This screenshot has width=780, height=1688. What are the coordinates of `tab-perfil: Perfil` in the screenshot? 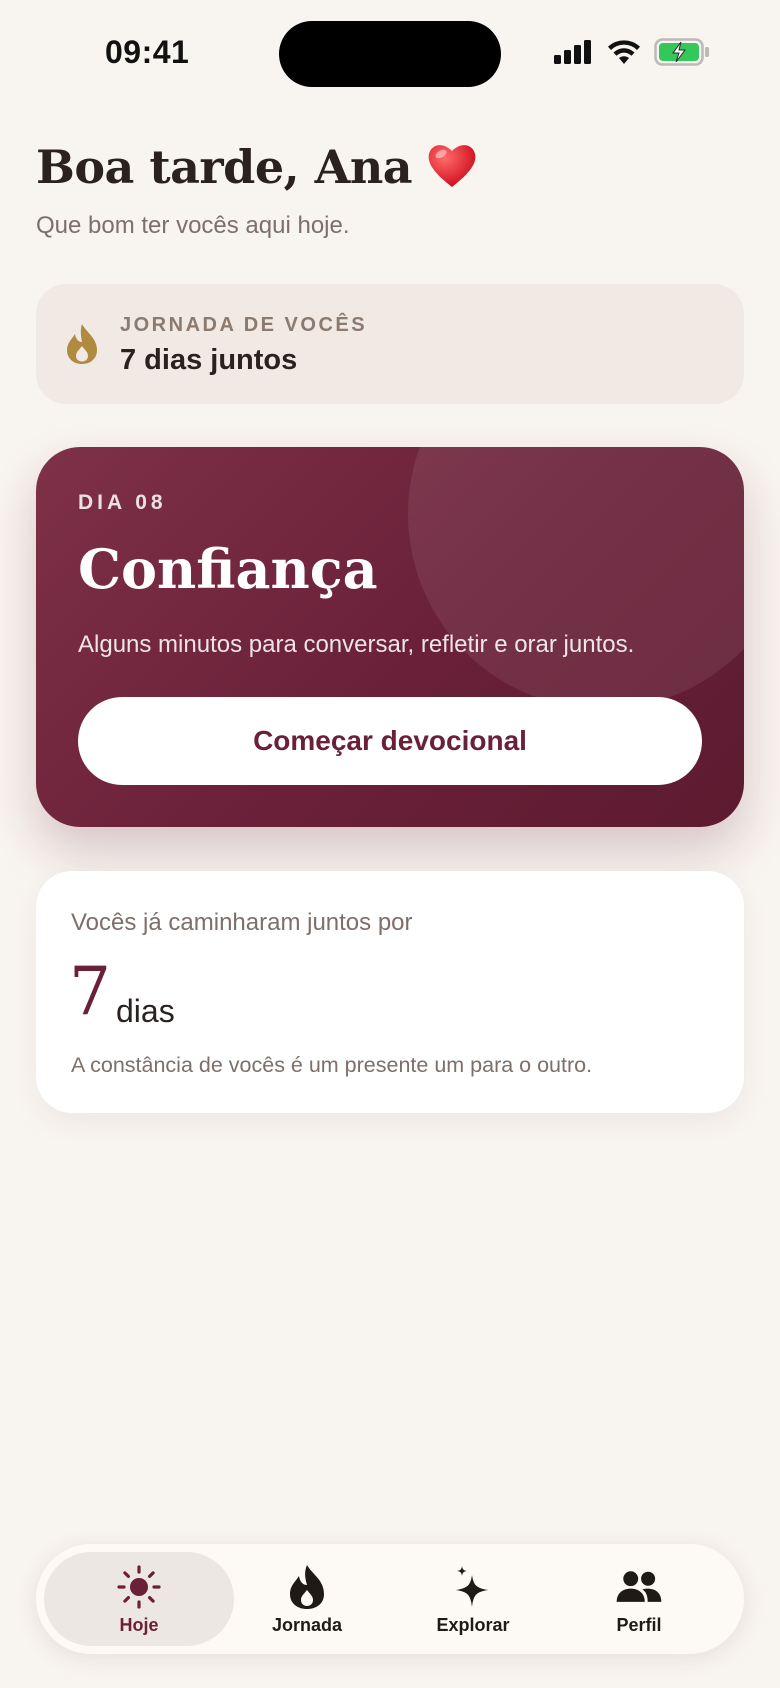 It's located at (639, 1599).